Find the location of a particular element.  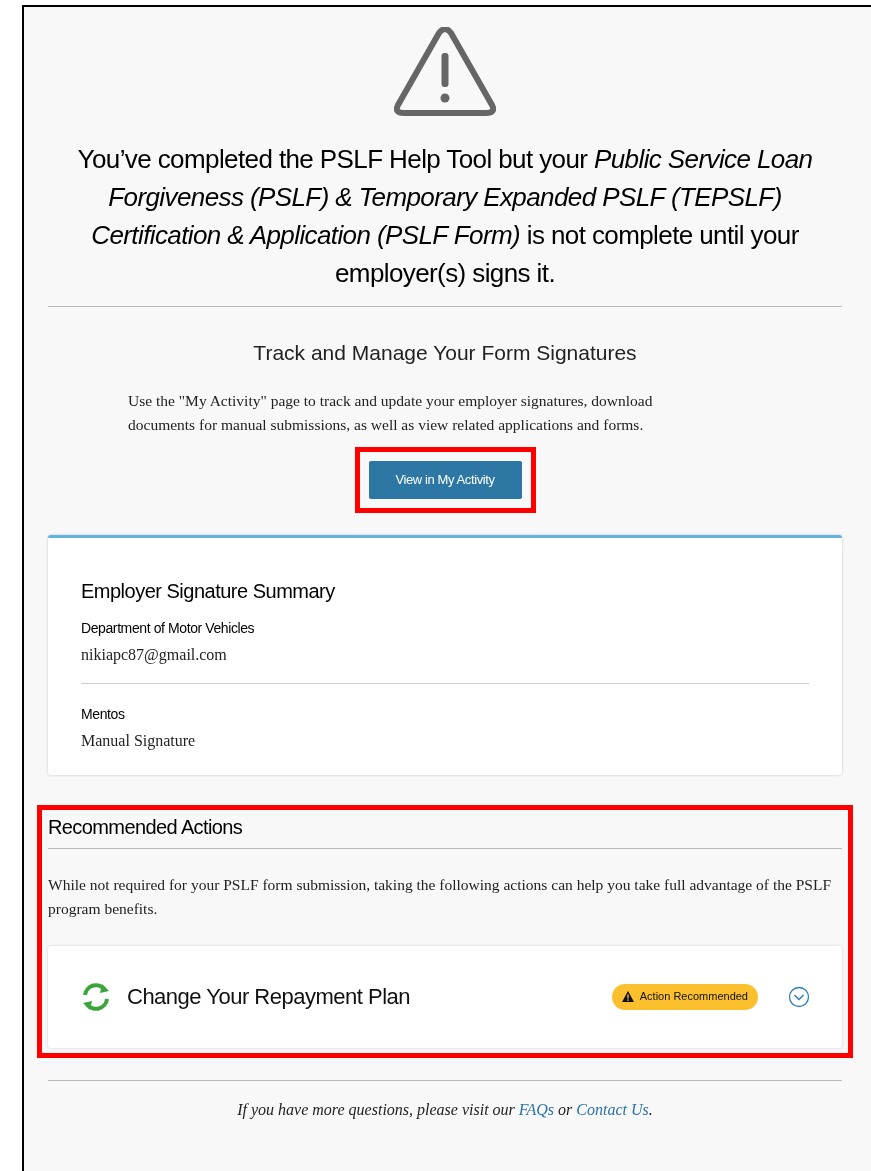

footer-link: Contact Us is located at coordinates (612, 1109).